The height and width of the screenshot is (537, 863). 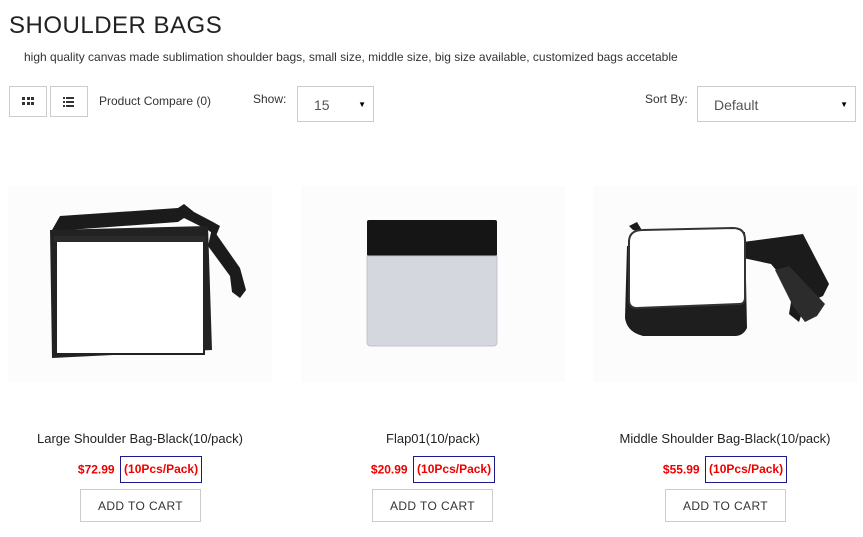 I want to click on grid-icon, so click(x=28, y=101).